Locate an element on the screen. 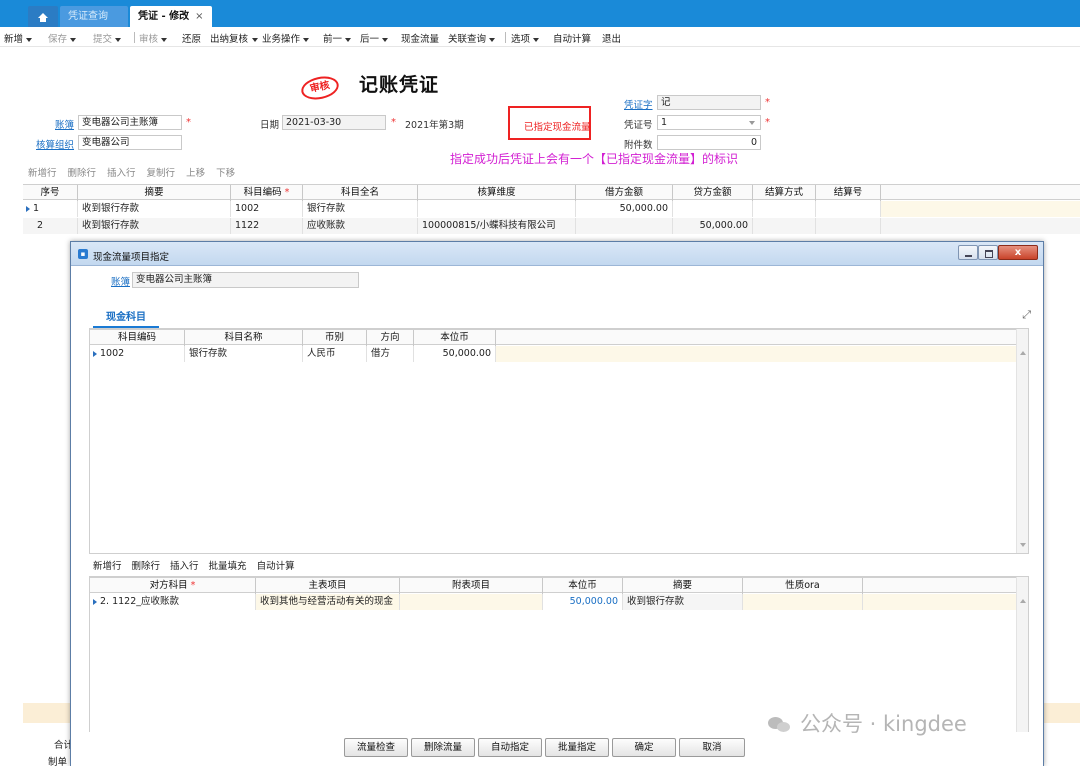 The width and height of the screenshot is (1080, 766). row-debit: 50,000.00 is located at coordinates (624, 209).